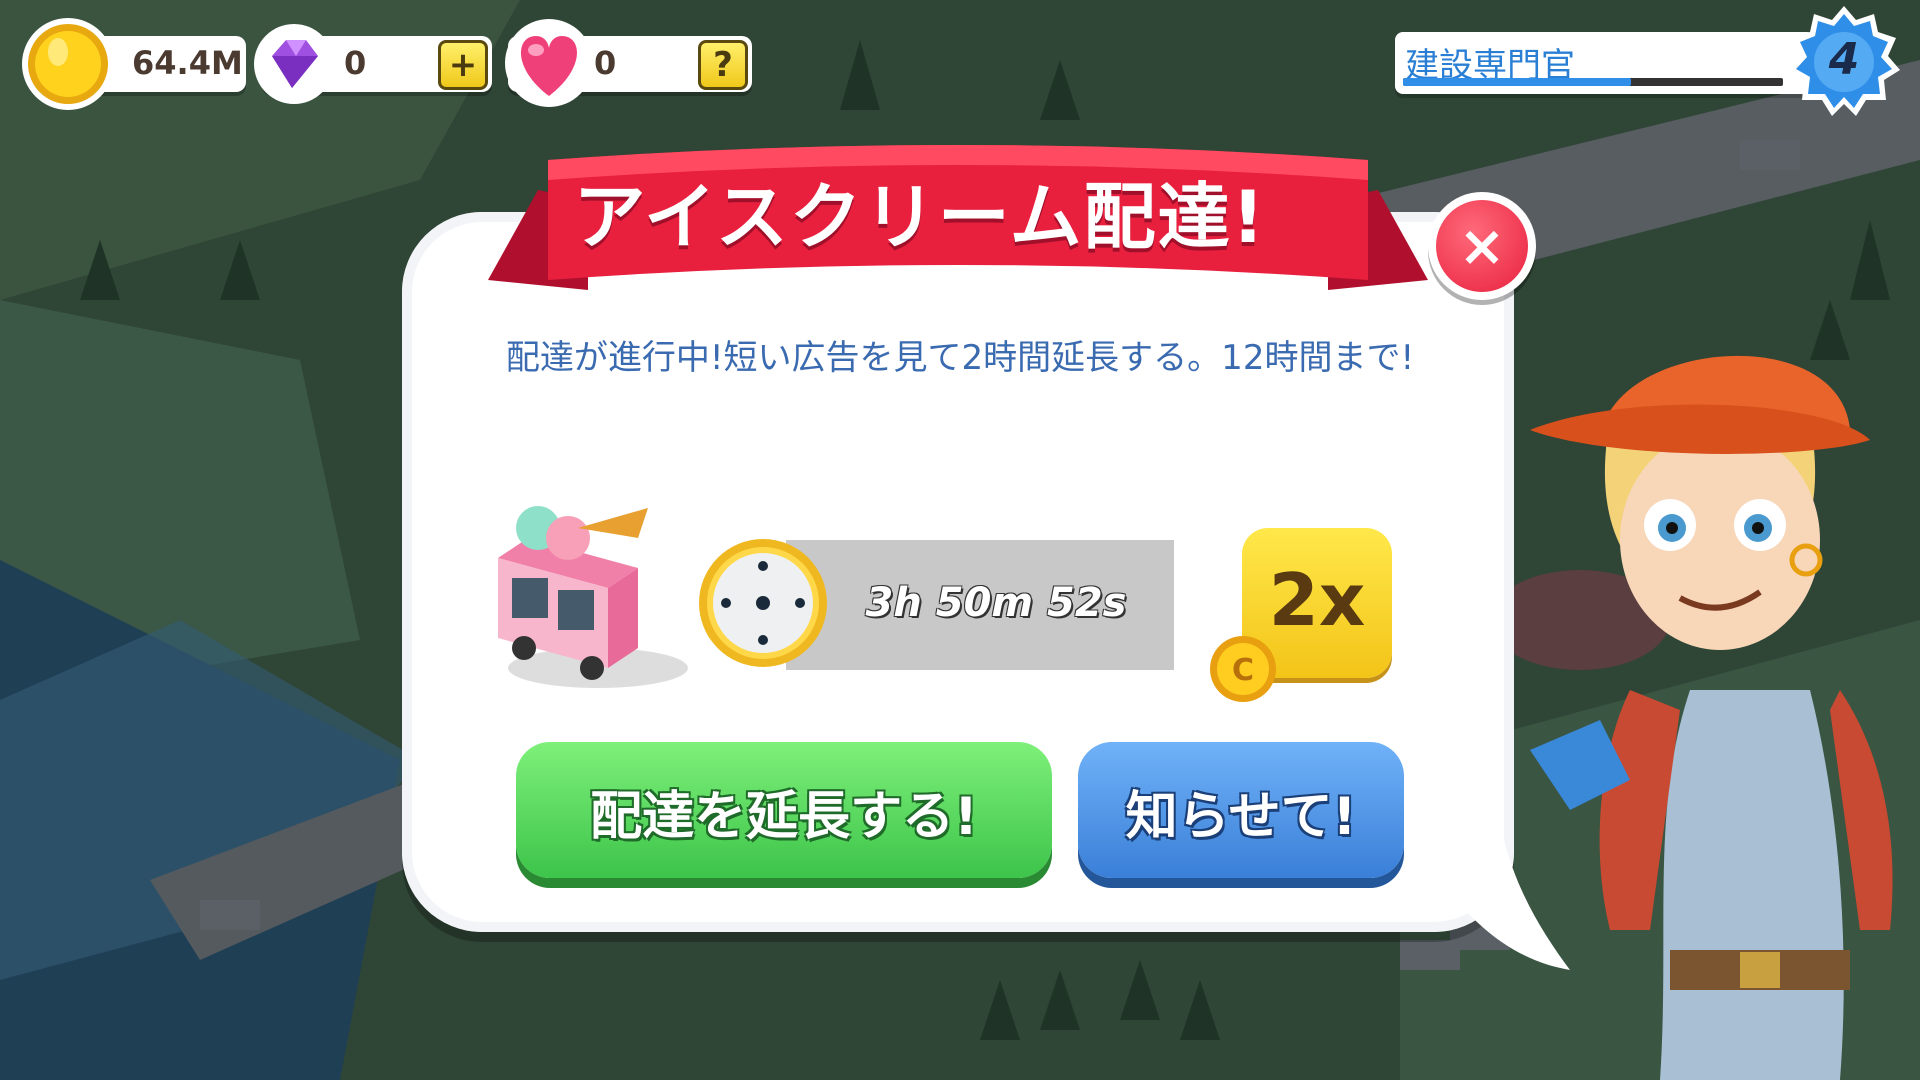 This screenshot has width=1920, height=1080. What do you see at coordinates (294, 64) in the screenshot?
I see `gem-icon` at bounding box center [294, 64].